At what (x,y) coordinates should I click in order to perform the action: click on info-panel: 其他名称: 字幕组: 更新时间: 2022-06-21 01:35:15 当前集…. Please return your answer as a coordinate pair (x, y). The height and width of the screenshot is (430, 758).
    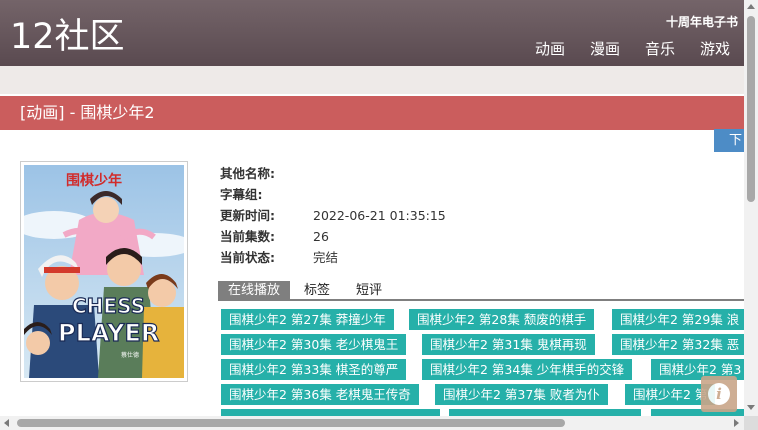
    Looking at the image, I should click on (333, 215).